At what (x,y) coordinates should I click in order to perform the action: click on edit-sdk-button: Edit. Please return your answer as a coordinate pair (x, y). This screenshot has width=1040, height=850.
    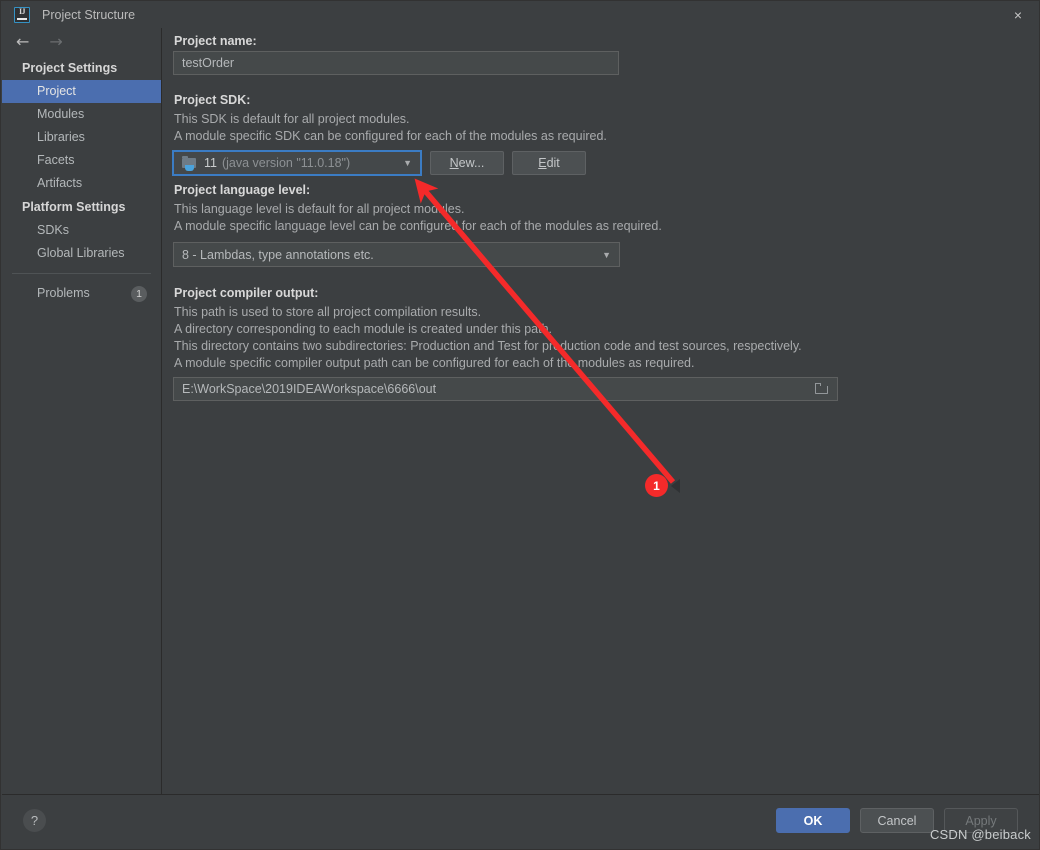
    Looking at the image, I should click on (549, 163).